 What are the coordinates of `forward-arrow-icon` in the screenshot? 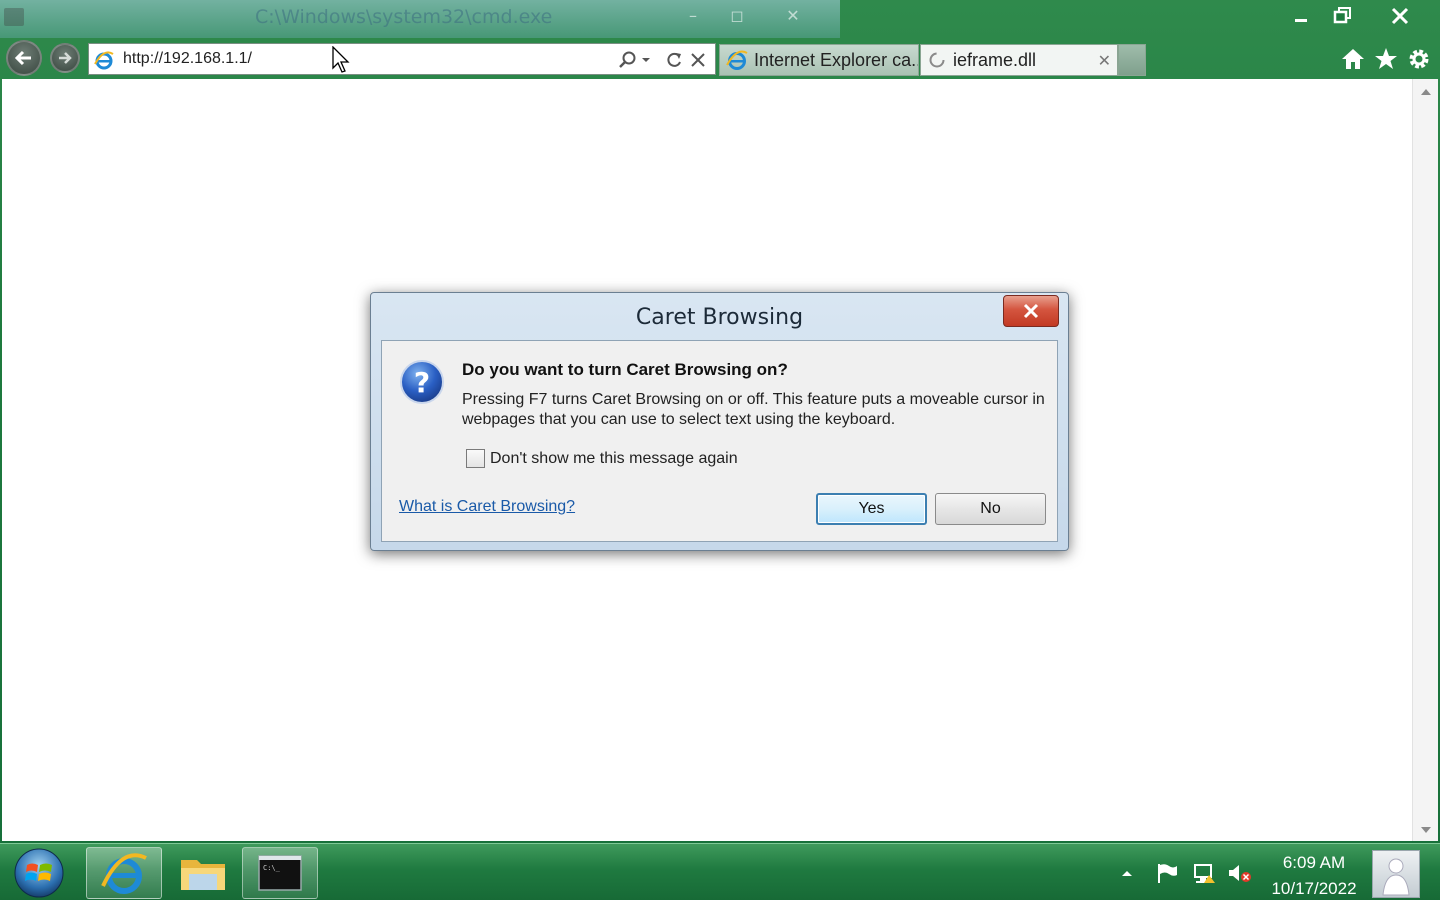 It's located at (65, 58).